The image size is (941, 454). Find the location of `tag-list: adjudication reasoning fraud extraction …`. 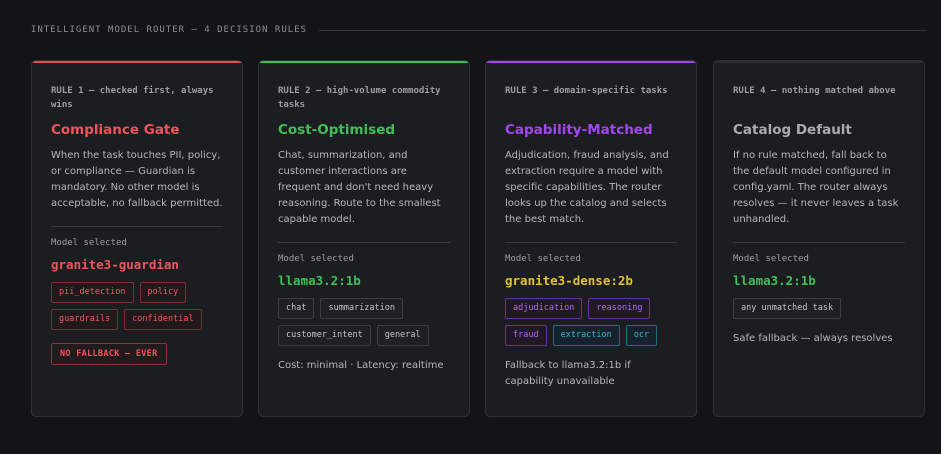

tag-list: adjudication reasoning fraud extraction … is located at coordinates (591, 322).